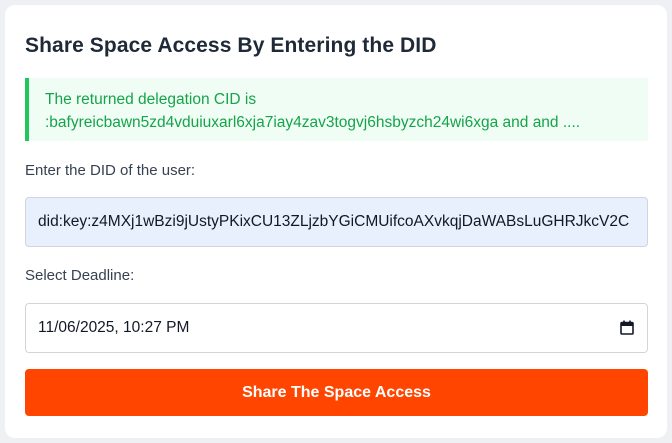  I want to click on share-access-button: Share The Space Access, so click(336, 392).